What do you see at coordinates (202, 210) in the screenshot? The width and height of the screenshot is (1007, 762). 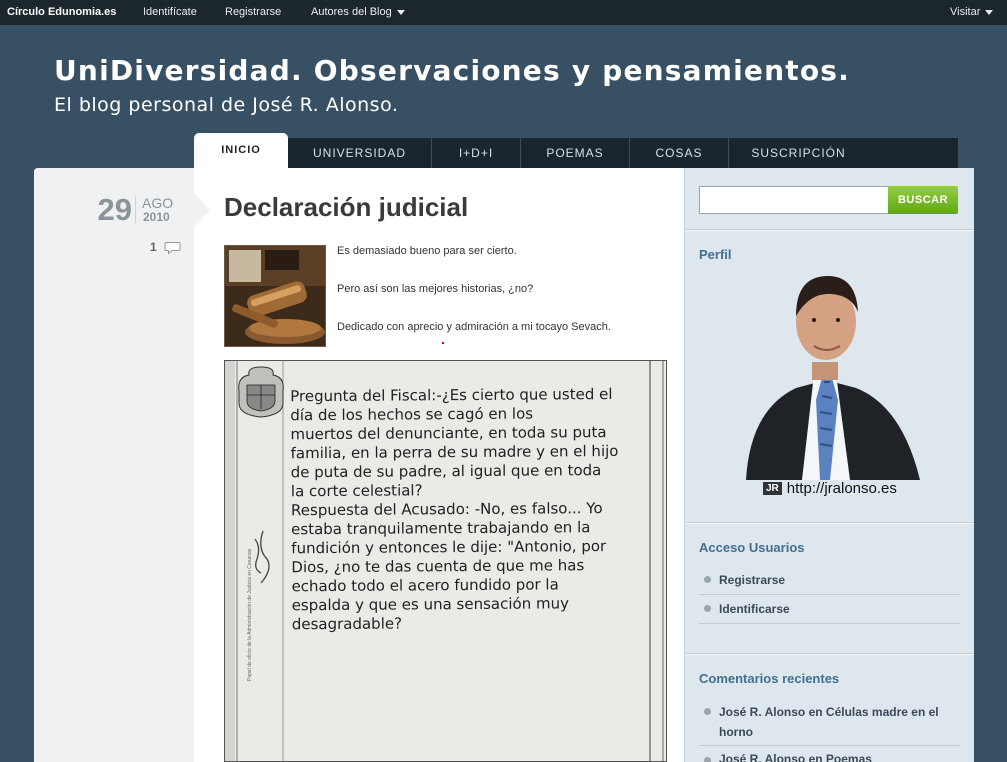 I see `meta-pointer-arrow` at bounding box center [202, 210].